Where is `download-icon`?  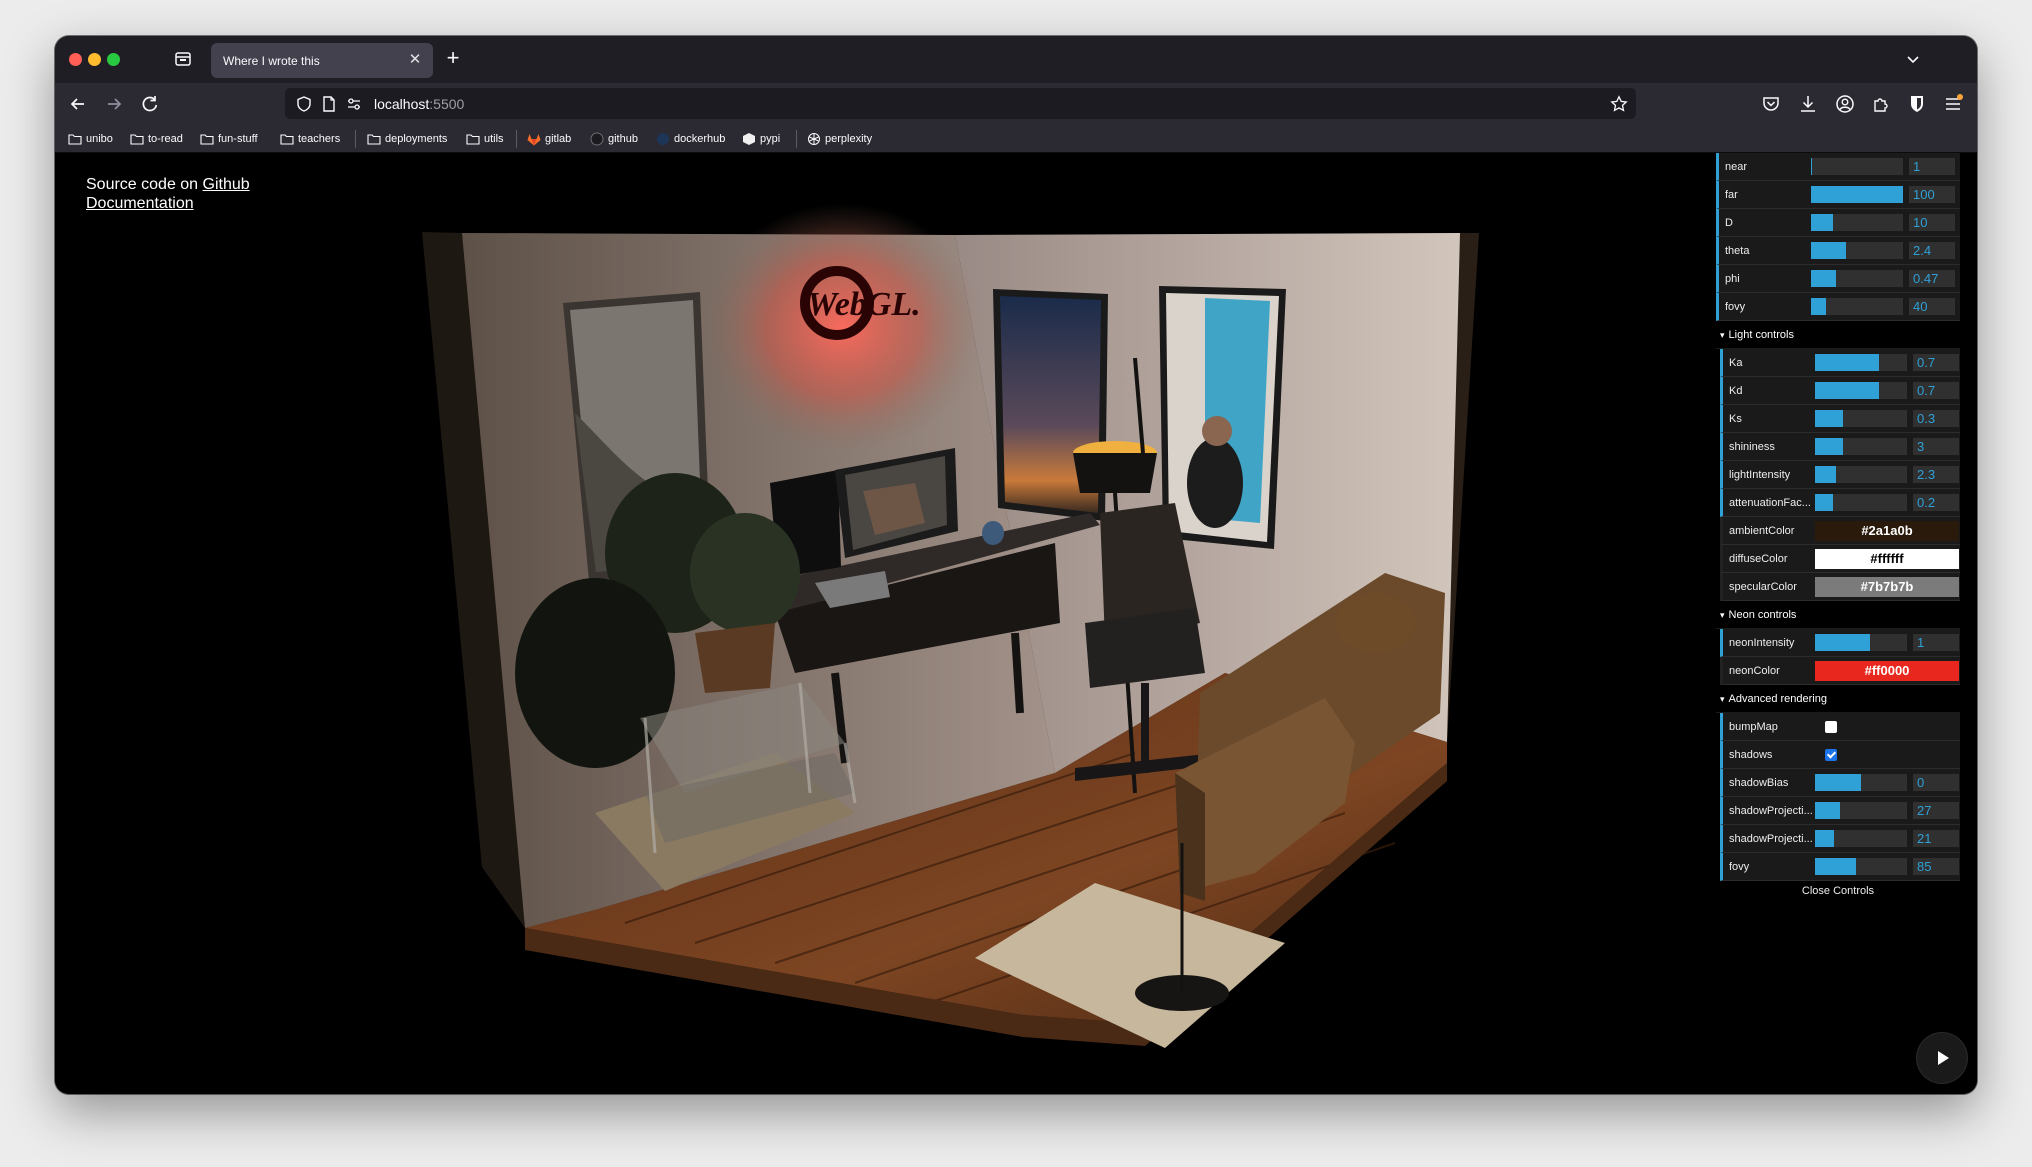
download-icon is located at coordinates (1808, 104).